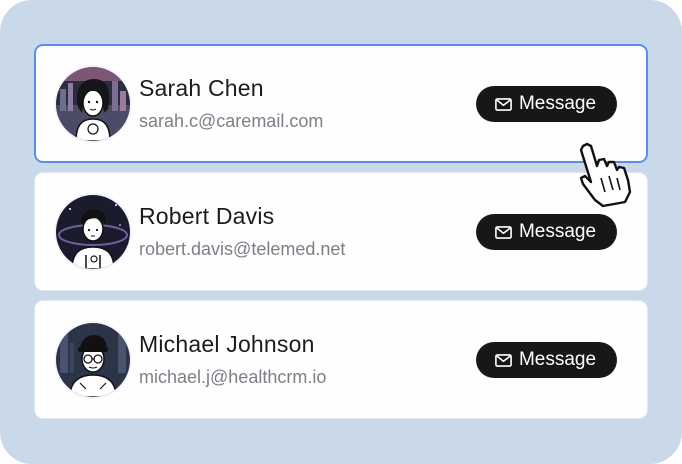  I want to click on contact-email: robert.davis@telemed.net, so click(242, 249).